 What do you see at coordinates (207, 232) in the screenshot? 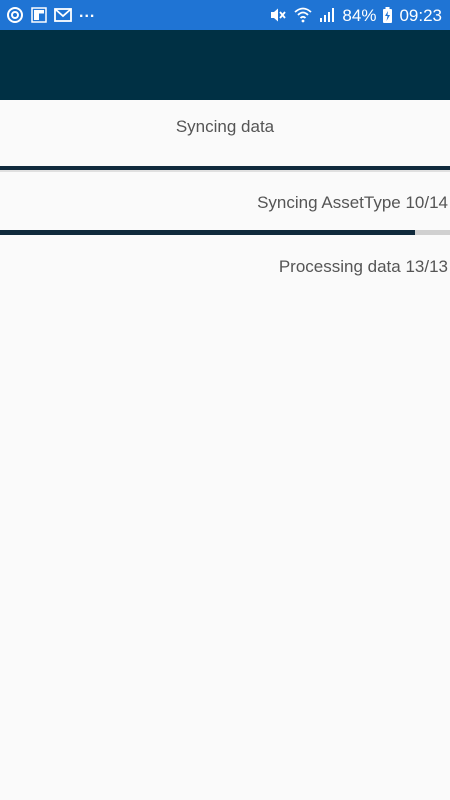
I see `asset-progress-fill` at bounding box center [207, 232].